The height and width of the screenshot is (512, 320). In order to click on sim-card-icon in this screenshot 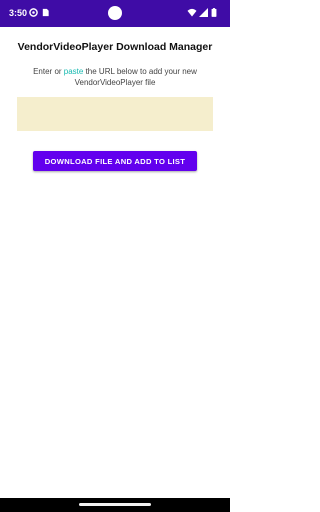, I will do `click(45, 12)`.